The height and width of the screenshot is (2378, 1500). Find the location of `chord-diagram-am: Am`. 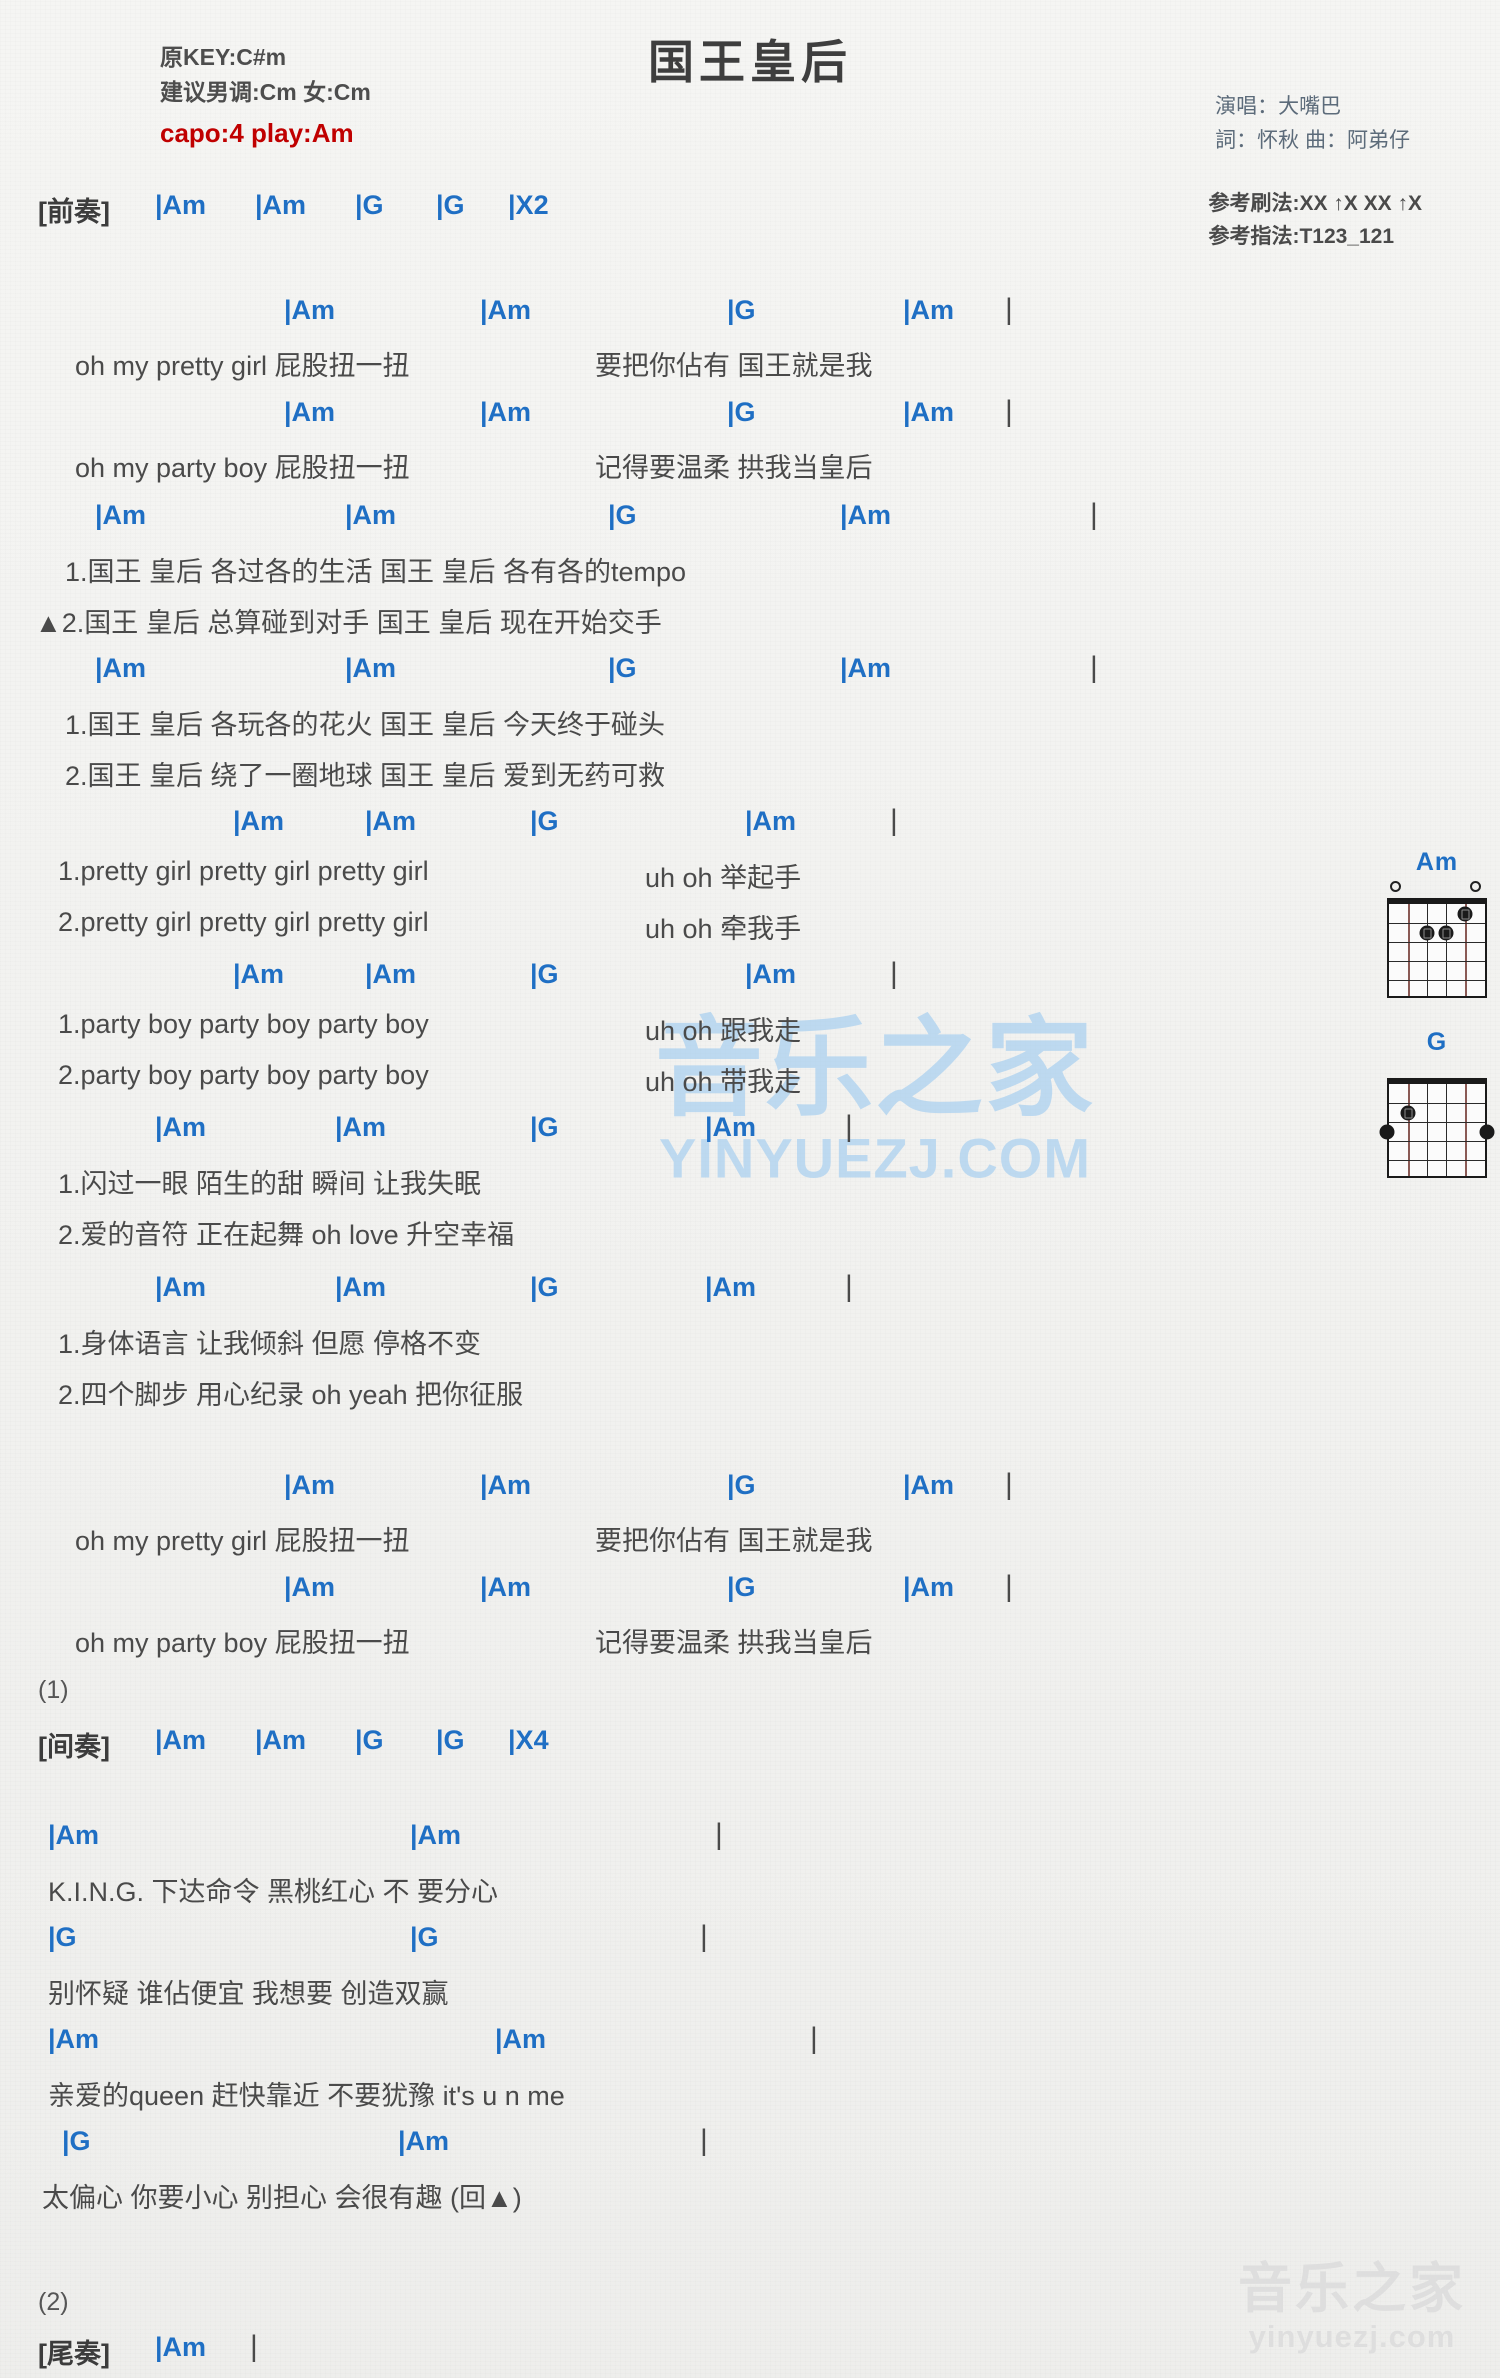

chord-diagram-am: Am is located at coordinates (1437, 923).